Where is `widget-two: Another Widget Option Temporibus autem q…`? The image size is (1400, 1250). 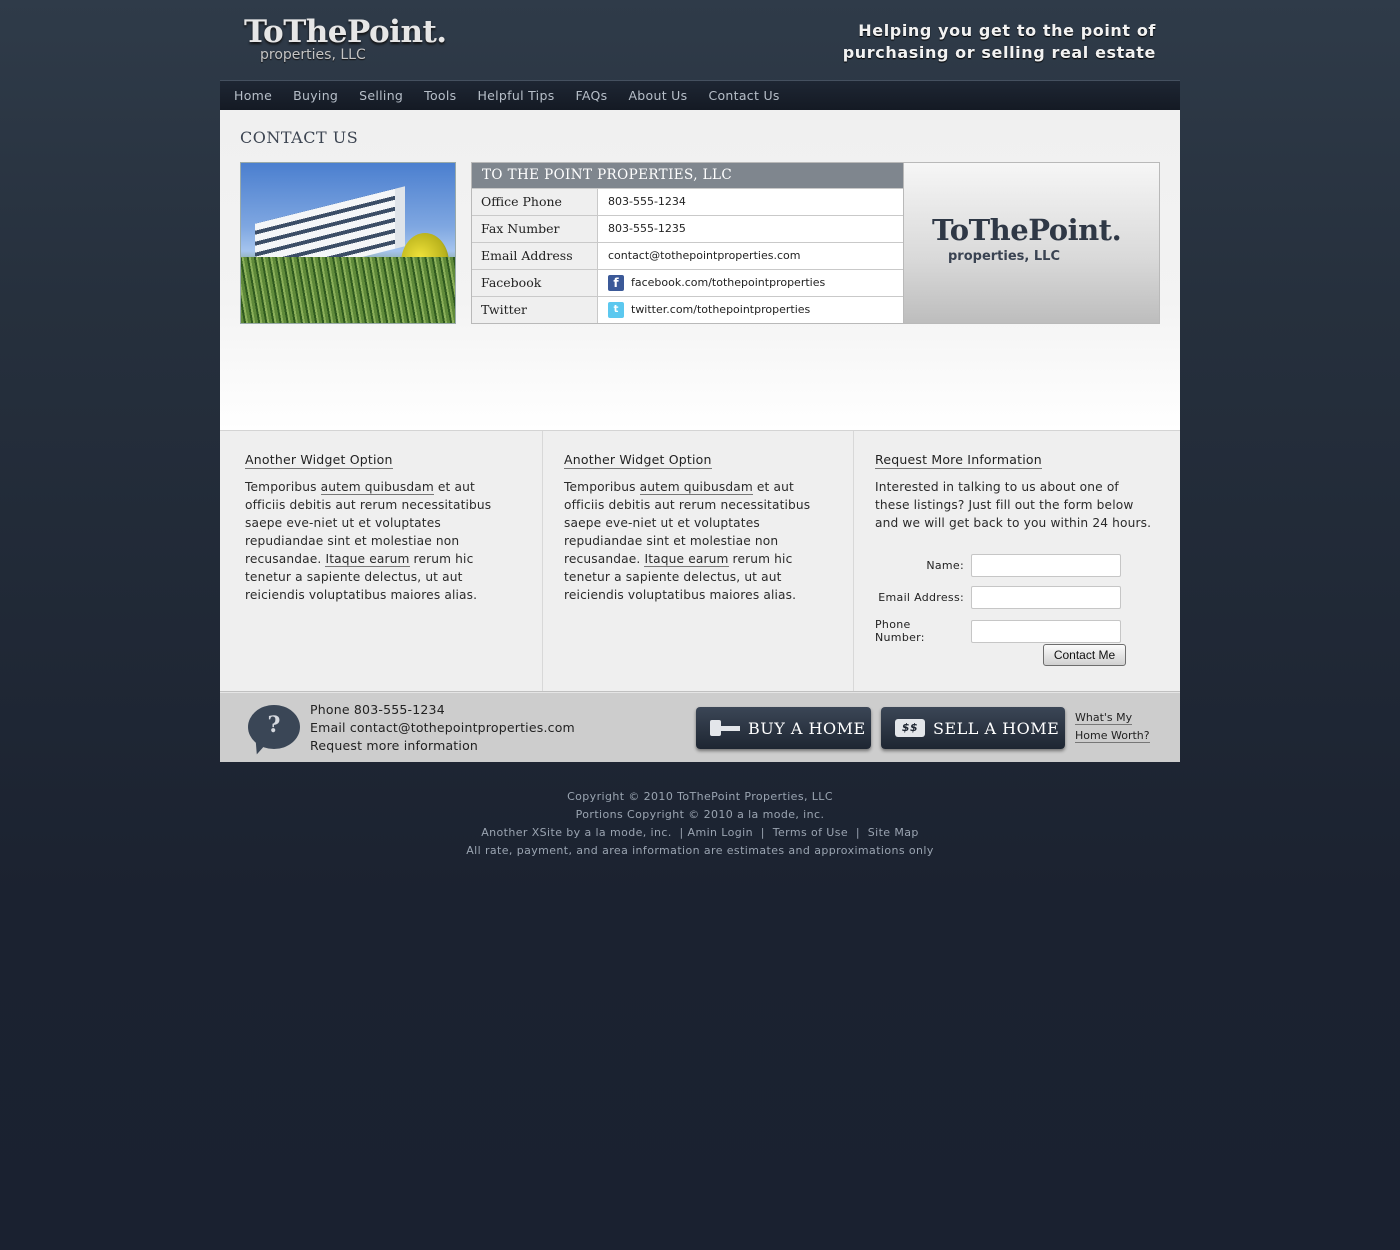
widget-two: Another Widget Option Temporibus autem q… is located at coordinates (698, 561).